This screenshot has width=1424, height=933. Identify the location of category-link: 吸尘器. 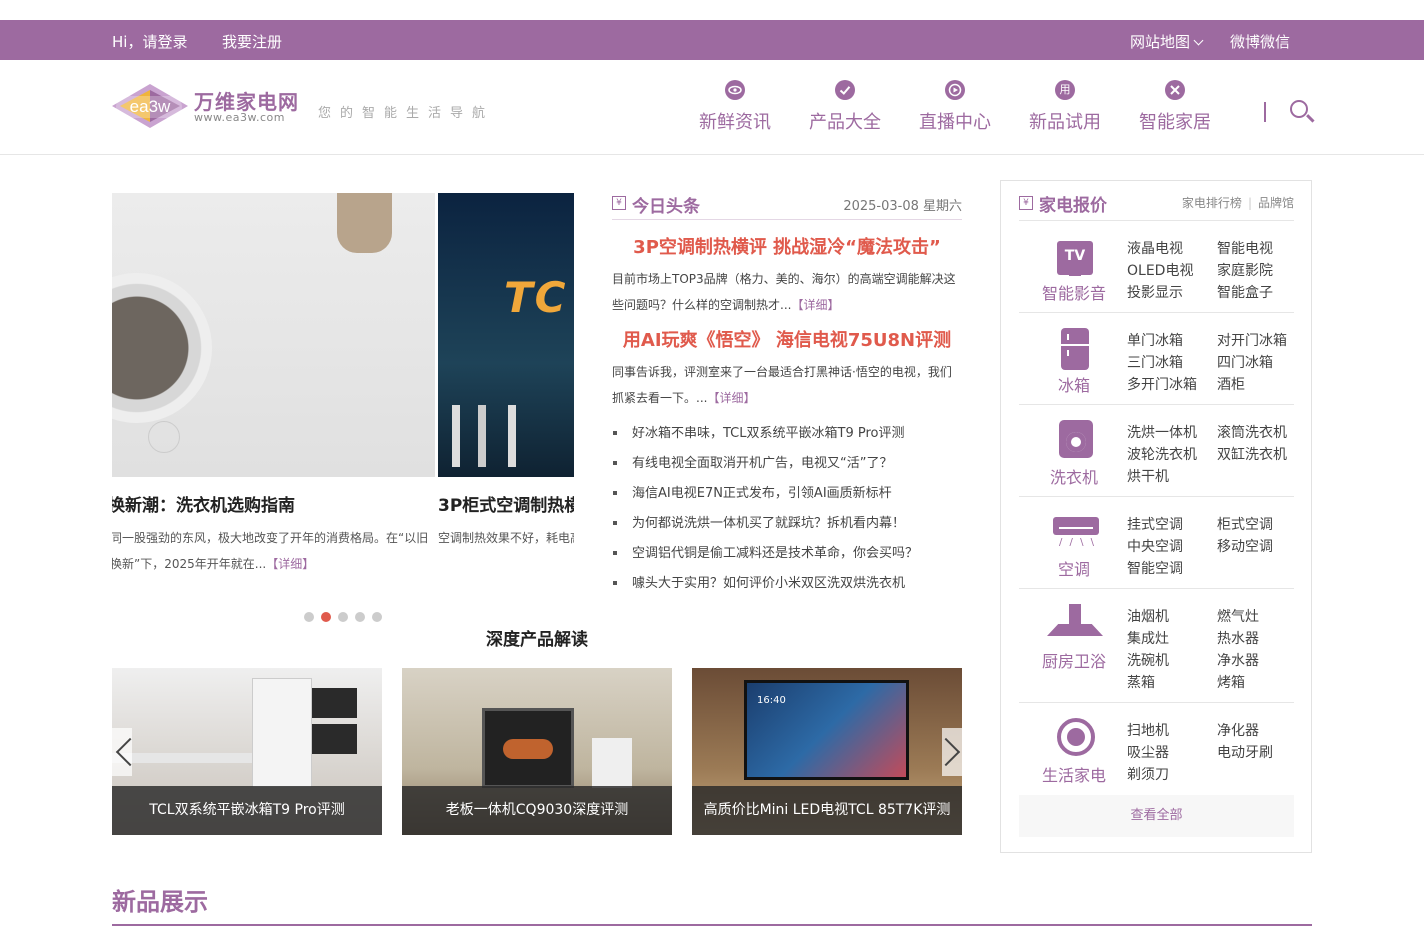
(1148, 752).